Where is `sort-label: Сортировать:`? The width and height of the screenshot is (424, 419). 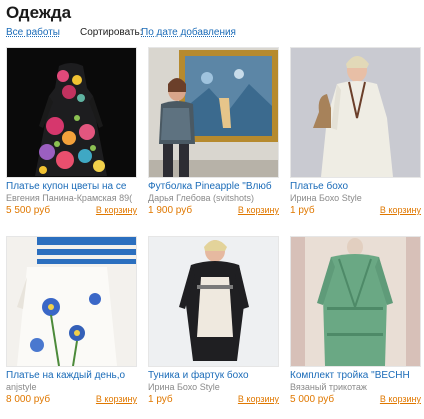 sort-label: Сортировать: is located at coordinates (111, 32).